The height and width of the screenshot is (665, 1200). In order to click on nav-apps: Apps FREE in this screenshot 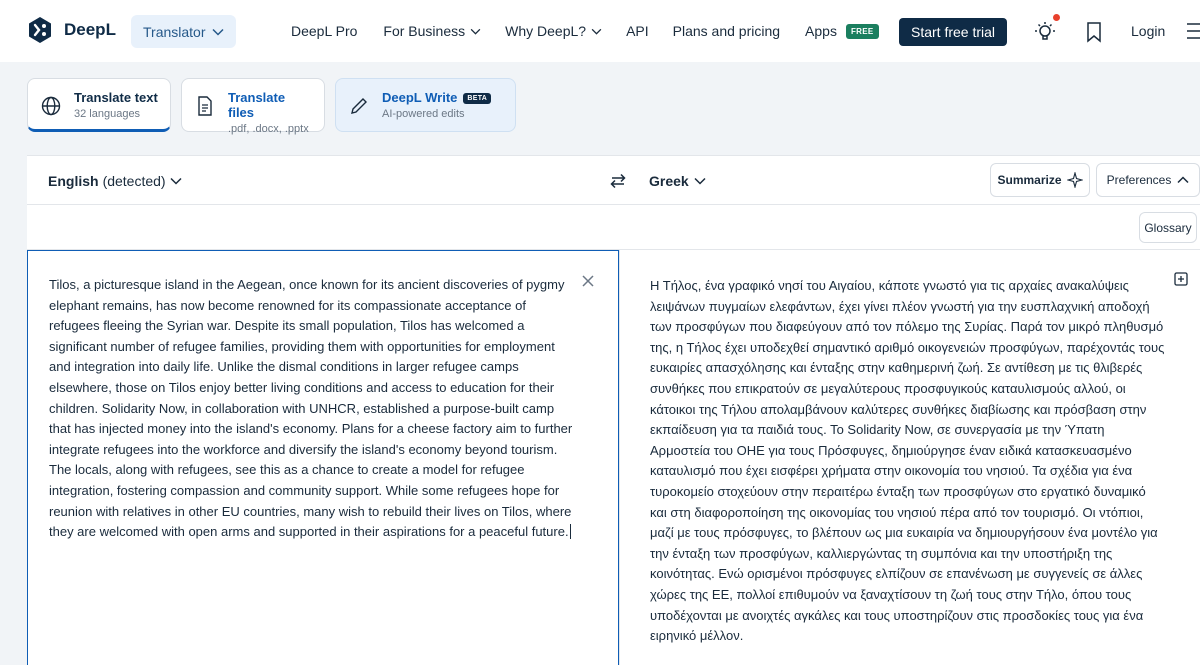, I will do `click(842, 31)`.